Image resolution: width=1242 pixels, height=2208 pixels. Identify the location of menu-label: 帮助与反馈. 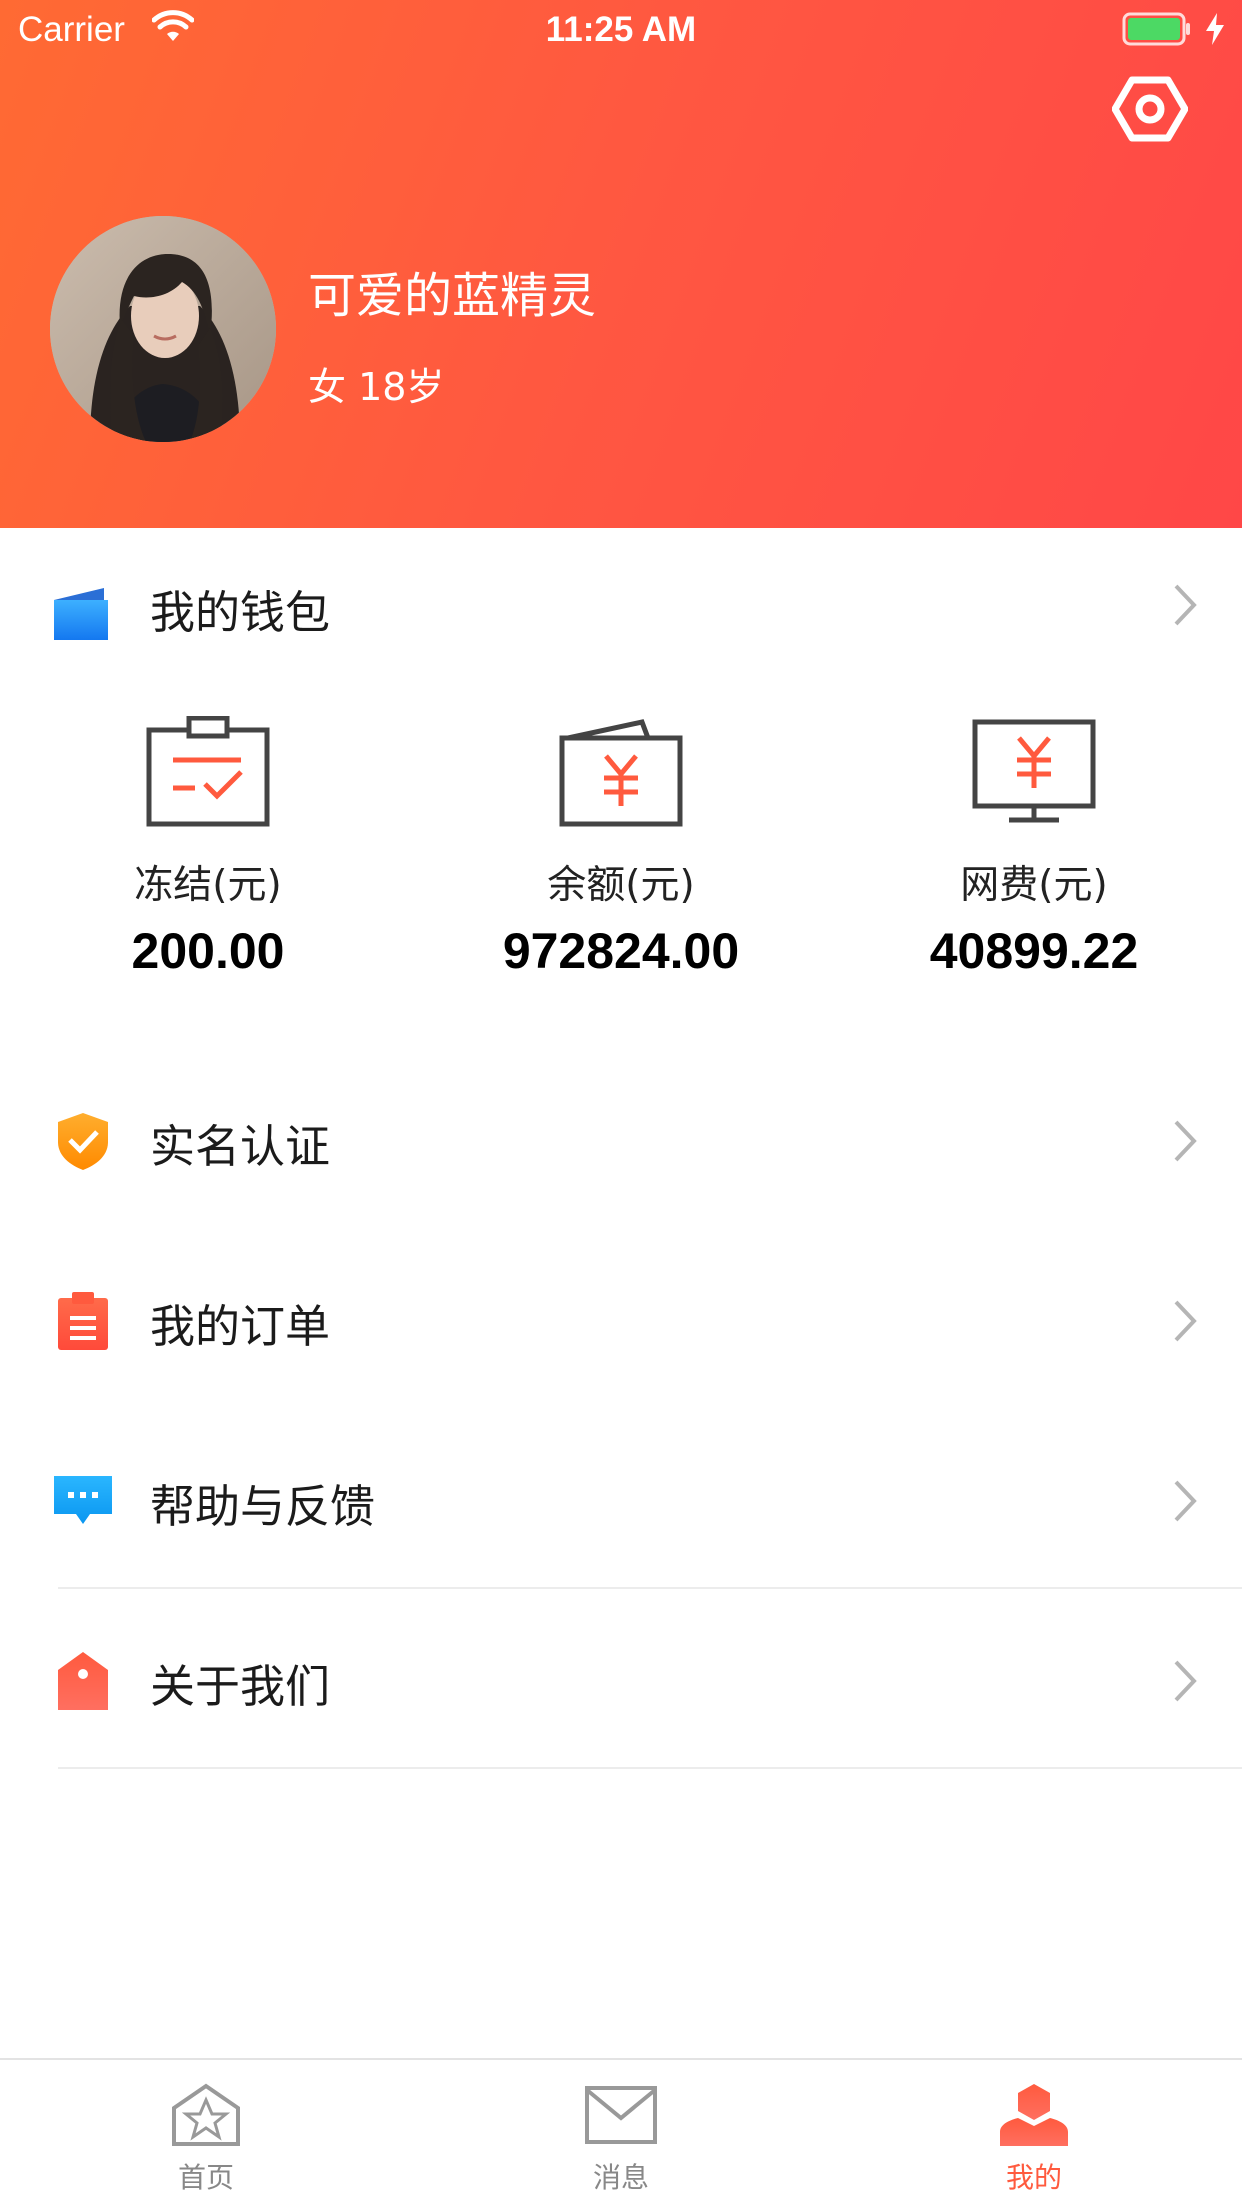
(263, 1506).